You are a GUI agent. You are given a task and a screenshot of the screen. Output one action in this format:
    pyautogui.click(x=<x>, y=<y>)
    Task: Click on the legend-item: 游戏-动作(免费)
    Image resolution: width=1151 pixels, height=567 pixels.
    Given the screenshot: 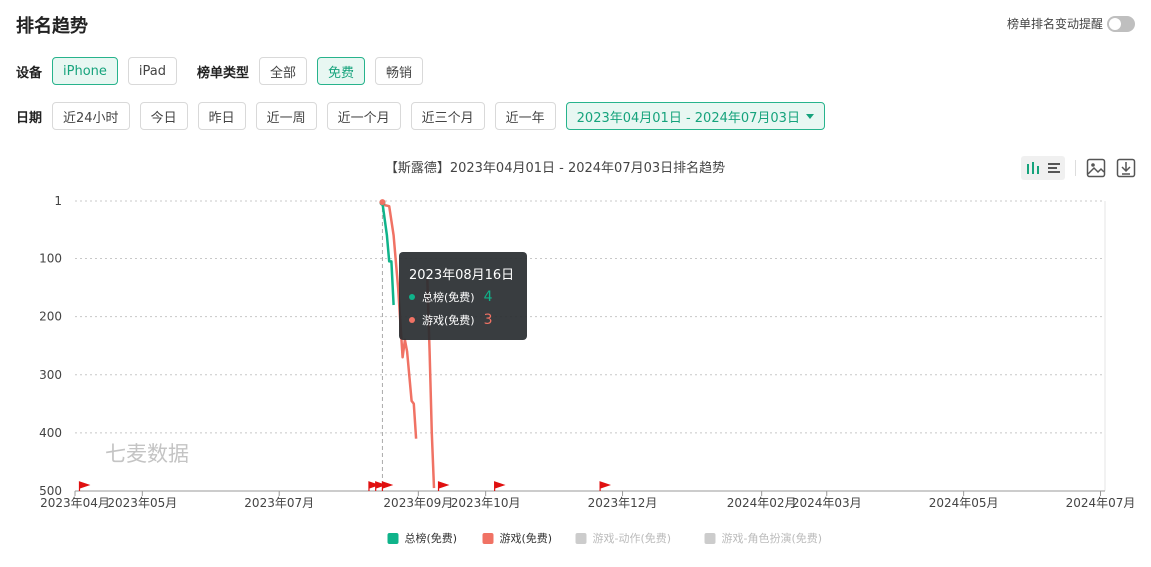 What is the action you would take?
    pyautogui.click(x=632, y=538)
    